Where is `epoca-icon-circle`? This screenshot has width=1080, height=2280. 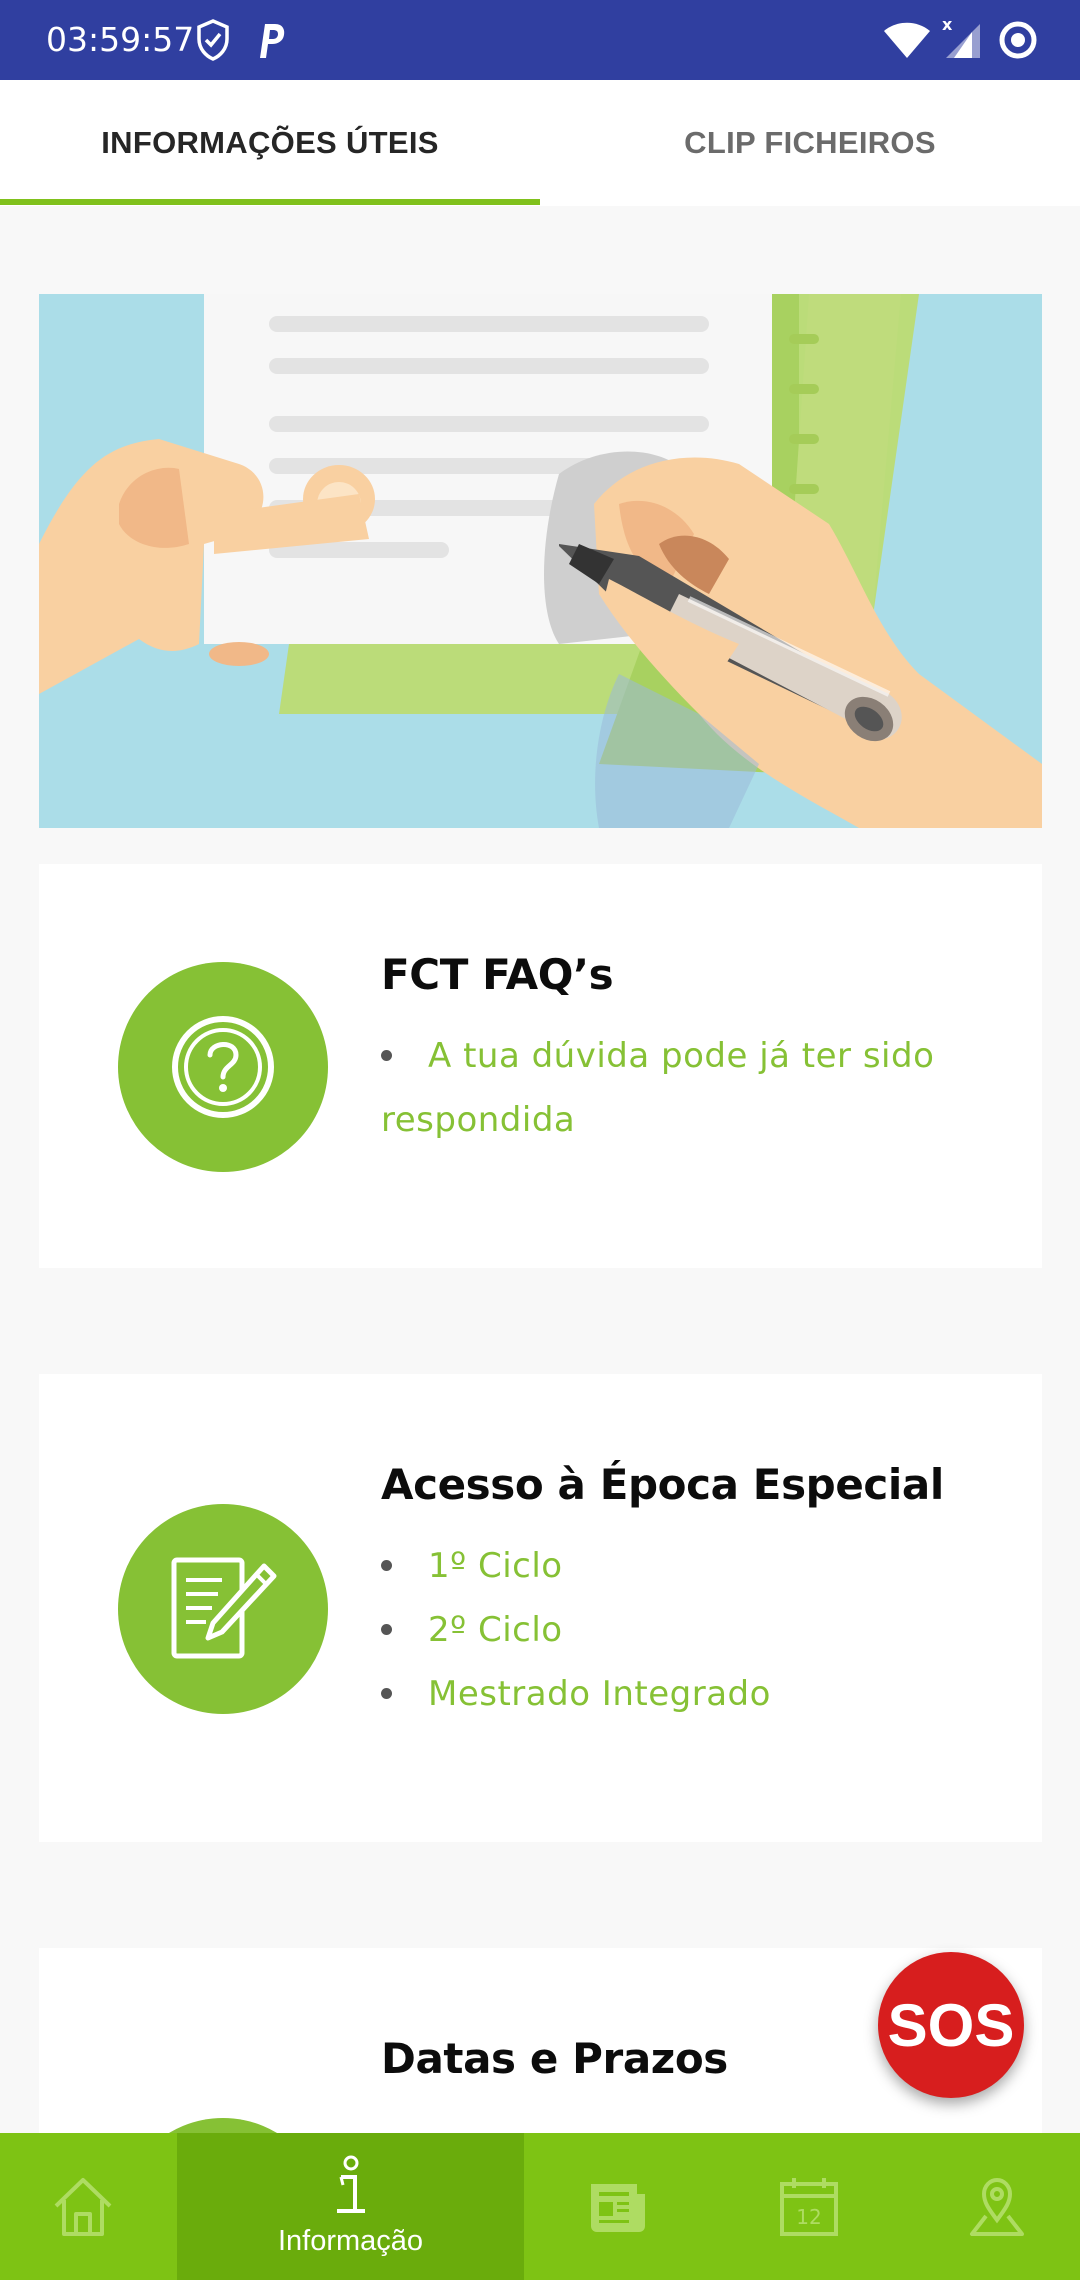
epoca-icon-circle is located at coordinates (223, 1609).